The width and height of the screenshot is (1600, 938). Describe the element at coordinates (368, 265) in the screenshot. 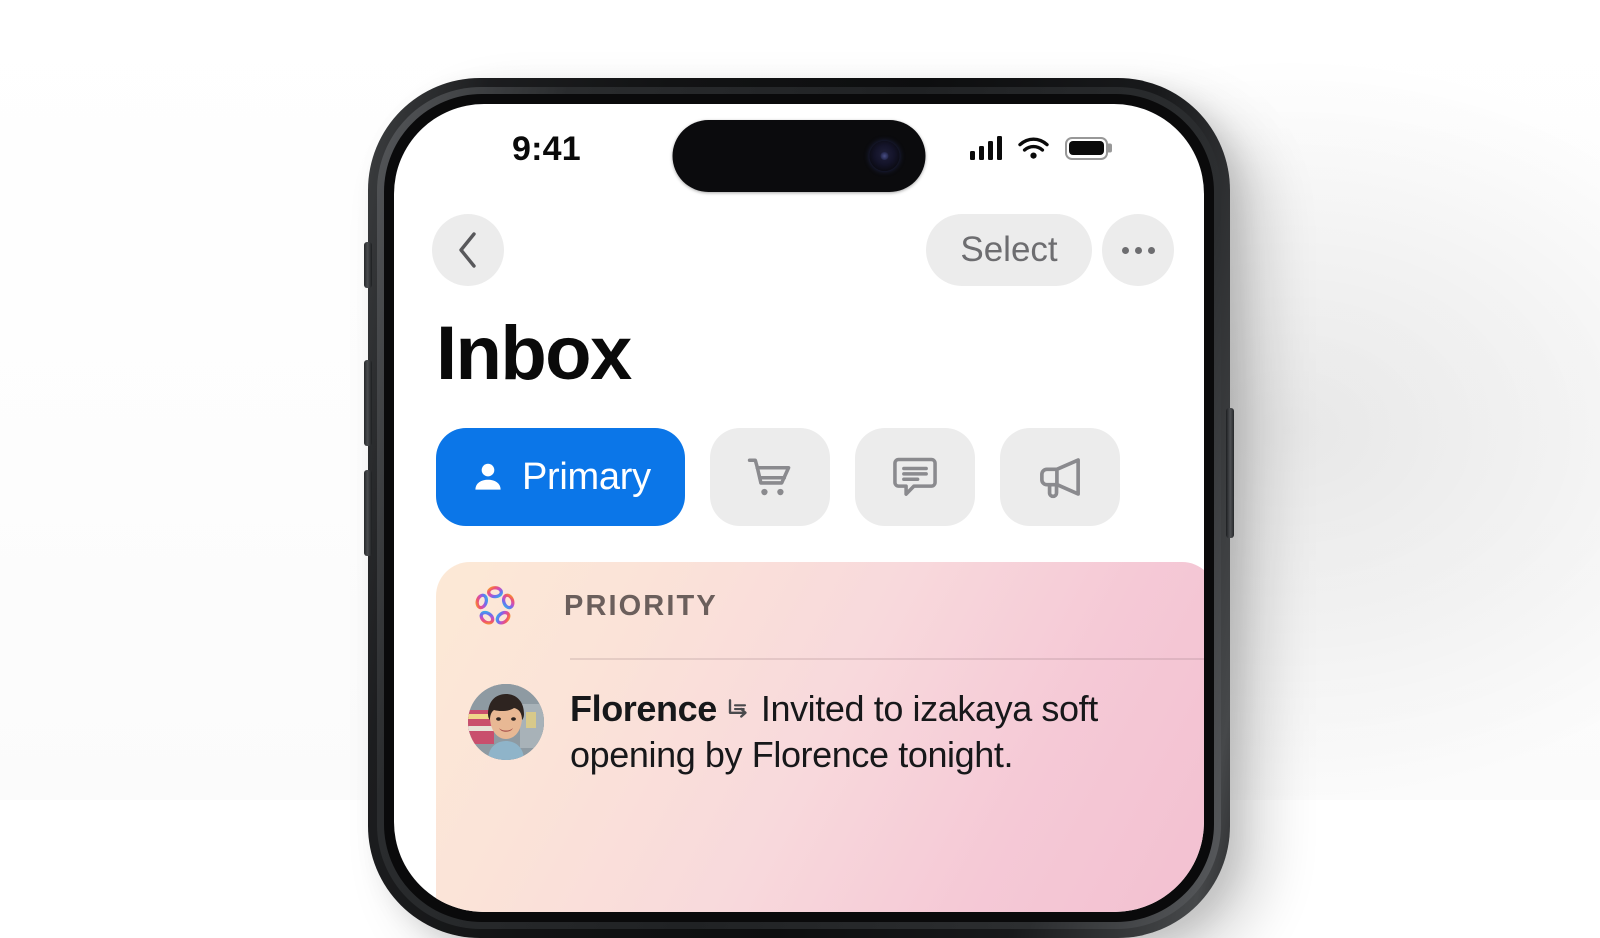

I see `mute-switch-button` at that location.